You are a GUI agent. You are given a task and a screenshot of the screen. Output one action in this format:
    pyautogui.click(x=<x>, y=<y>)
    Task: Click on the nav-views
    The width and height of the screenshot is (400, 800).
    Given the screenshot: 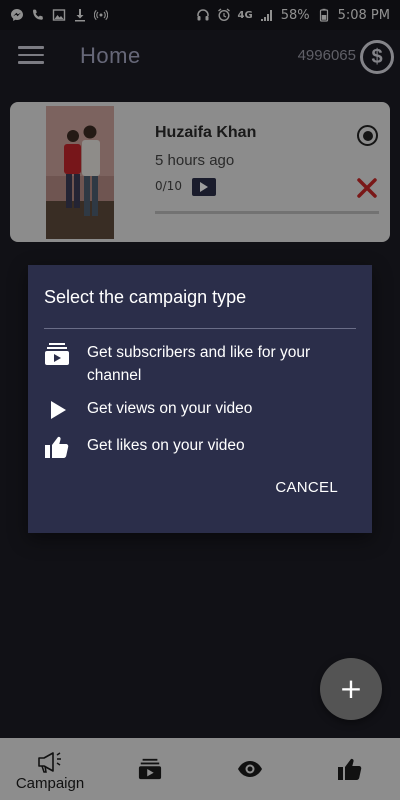 What is the action you would take?
    pyautogui.click(x=250, y=769)
    